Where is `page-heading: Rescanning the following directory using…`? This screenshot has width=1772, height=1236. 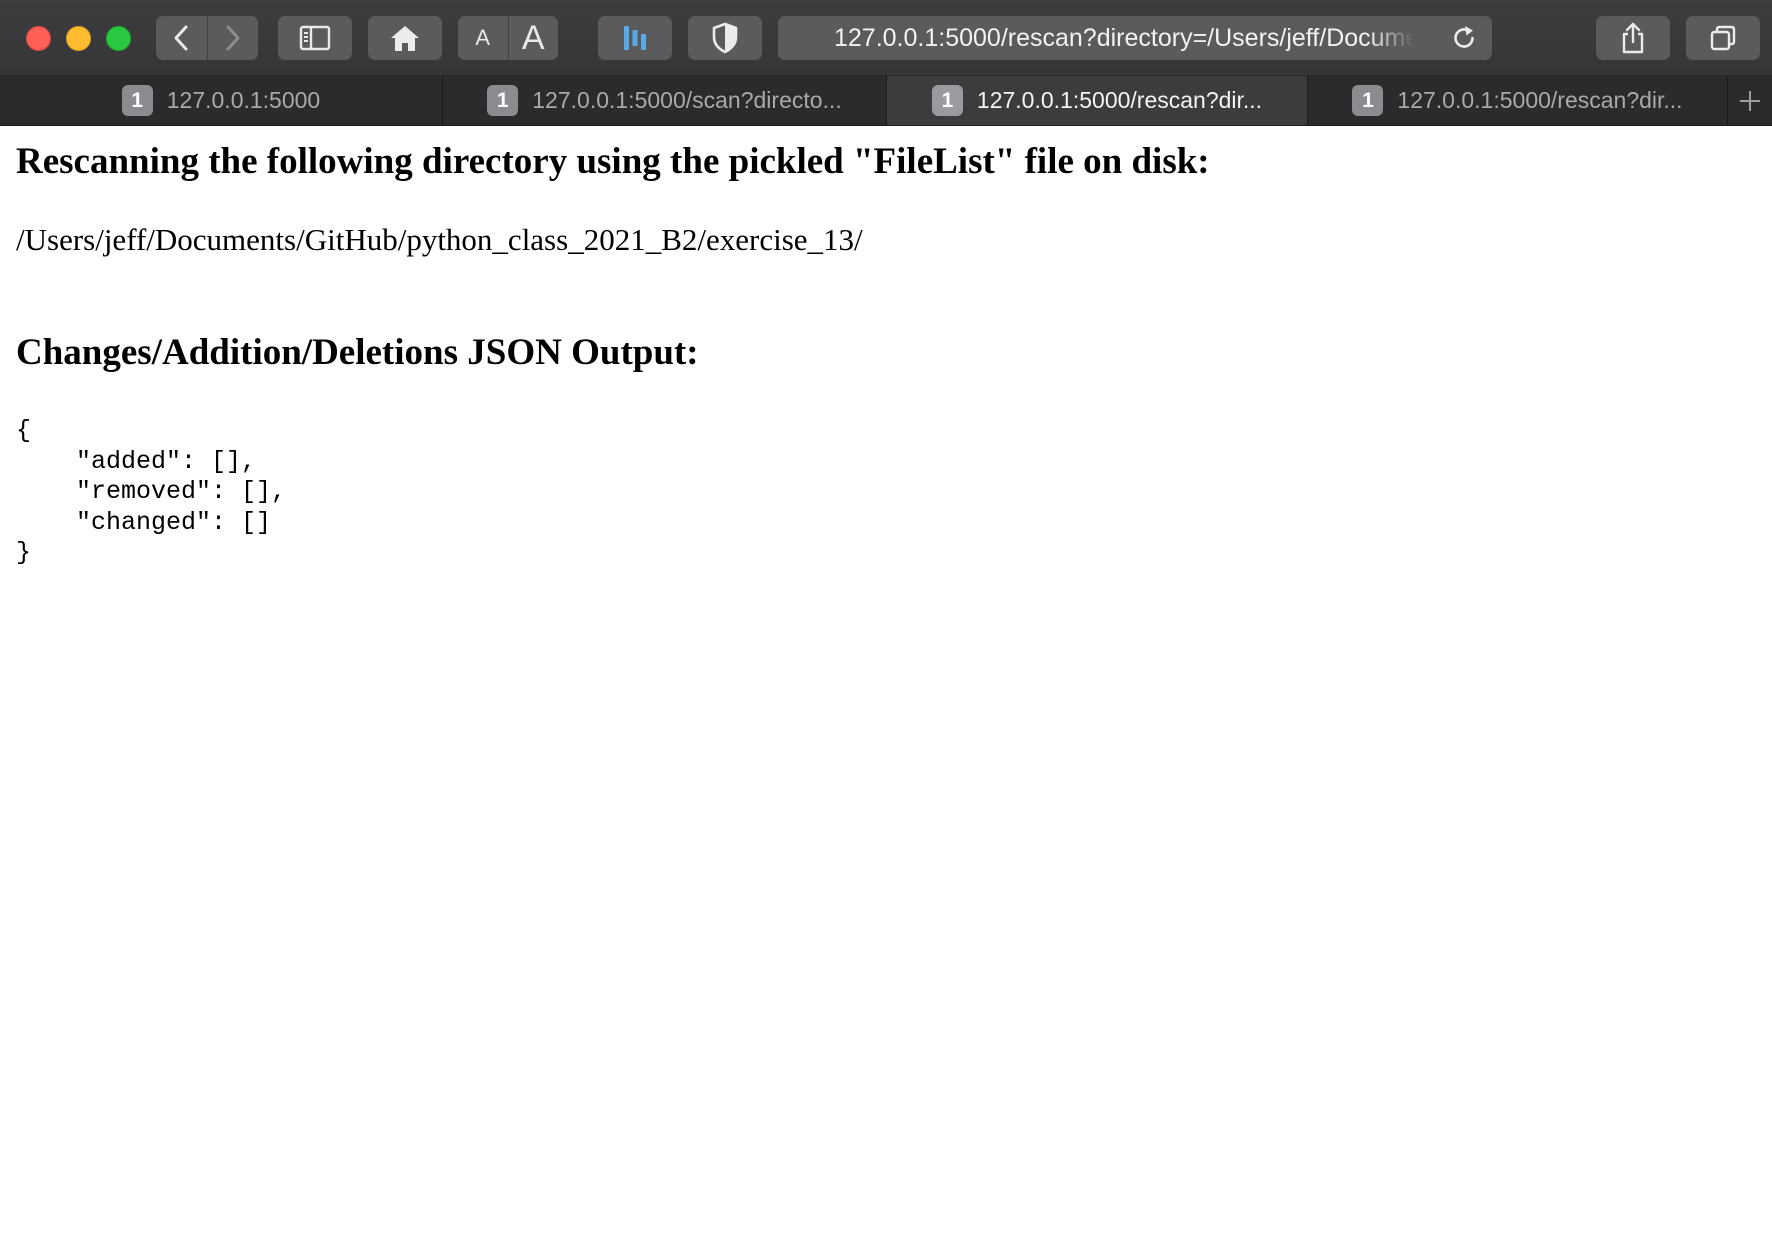 page-heading: Rescanning the following directory using… is located at coordinates (613, 161).